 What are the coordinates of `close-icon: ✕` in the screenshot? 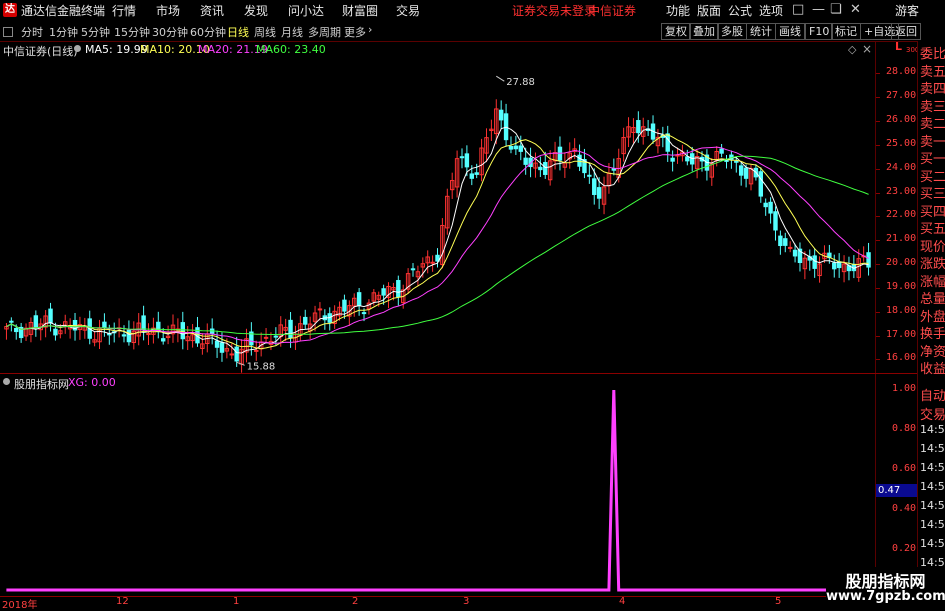 It's located at (855, 9).